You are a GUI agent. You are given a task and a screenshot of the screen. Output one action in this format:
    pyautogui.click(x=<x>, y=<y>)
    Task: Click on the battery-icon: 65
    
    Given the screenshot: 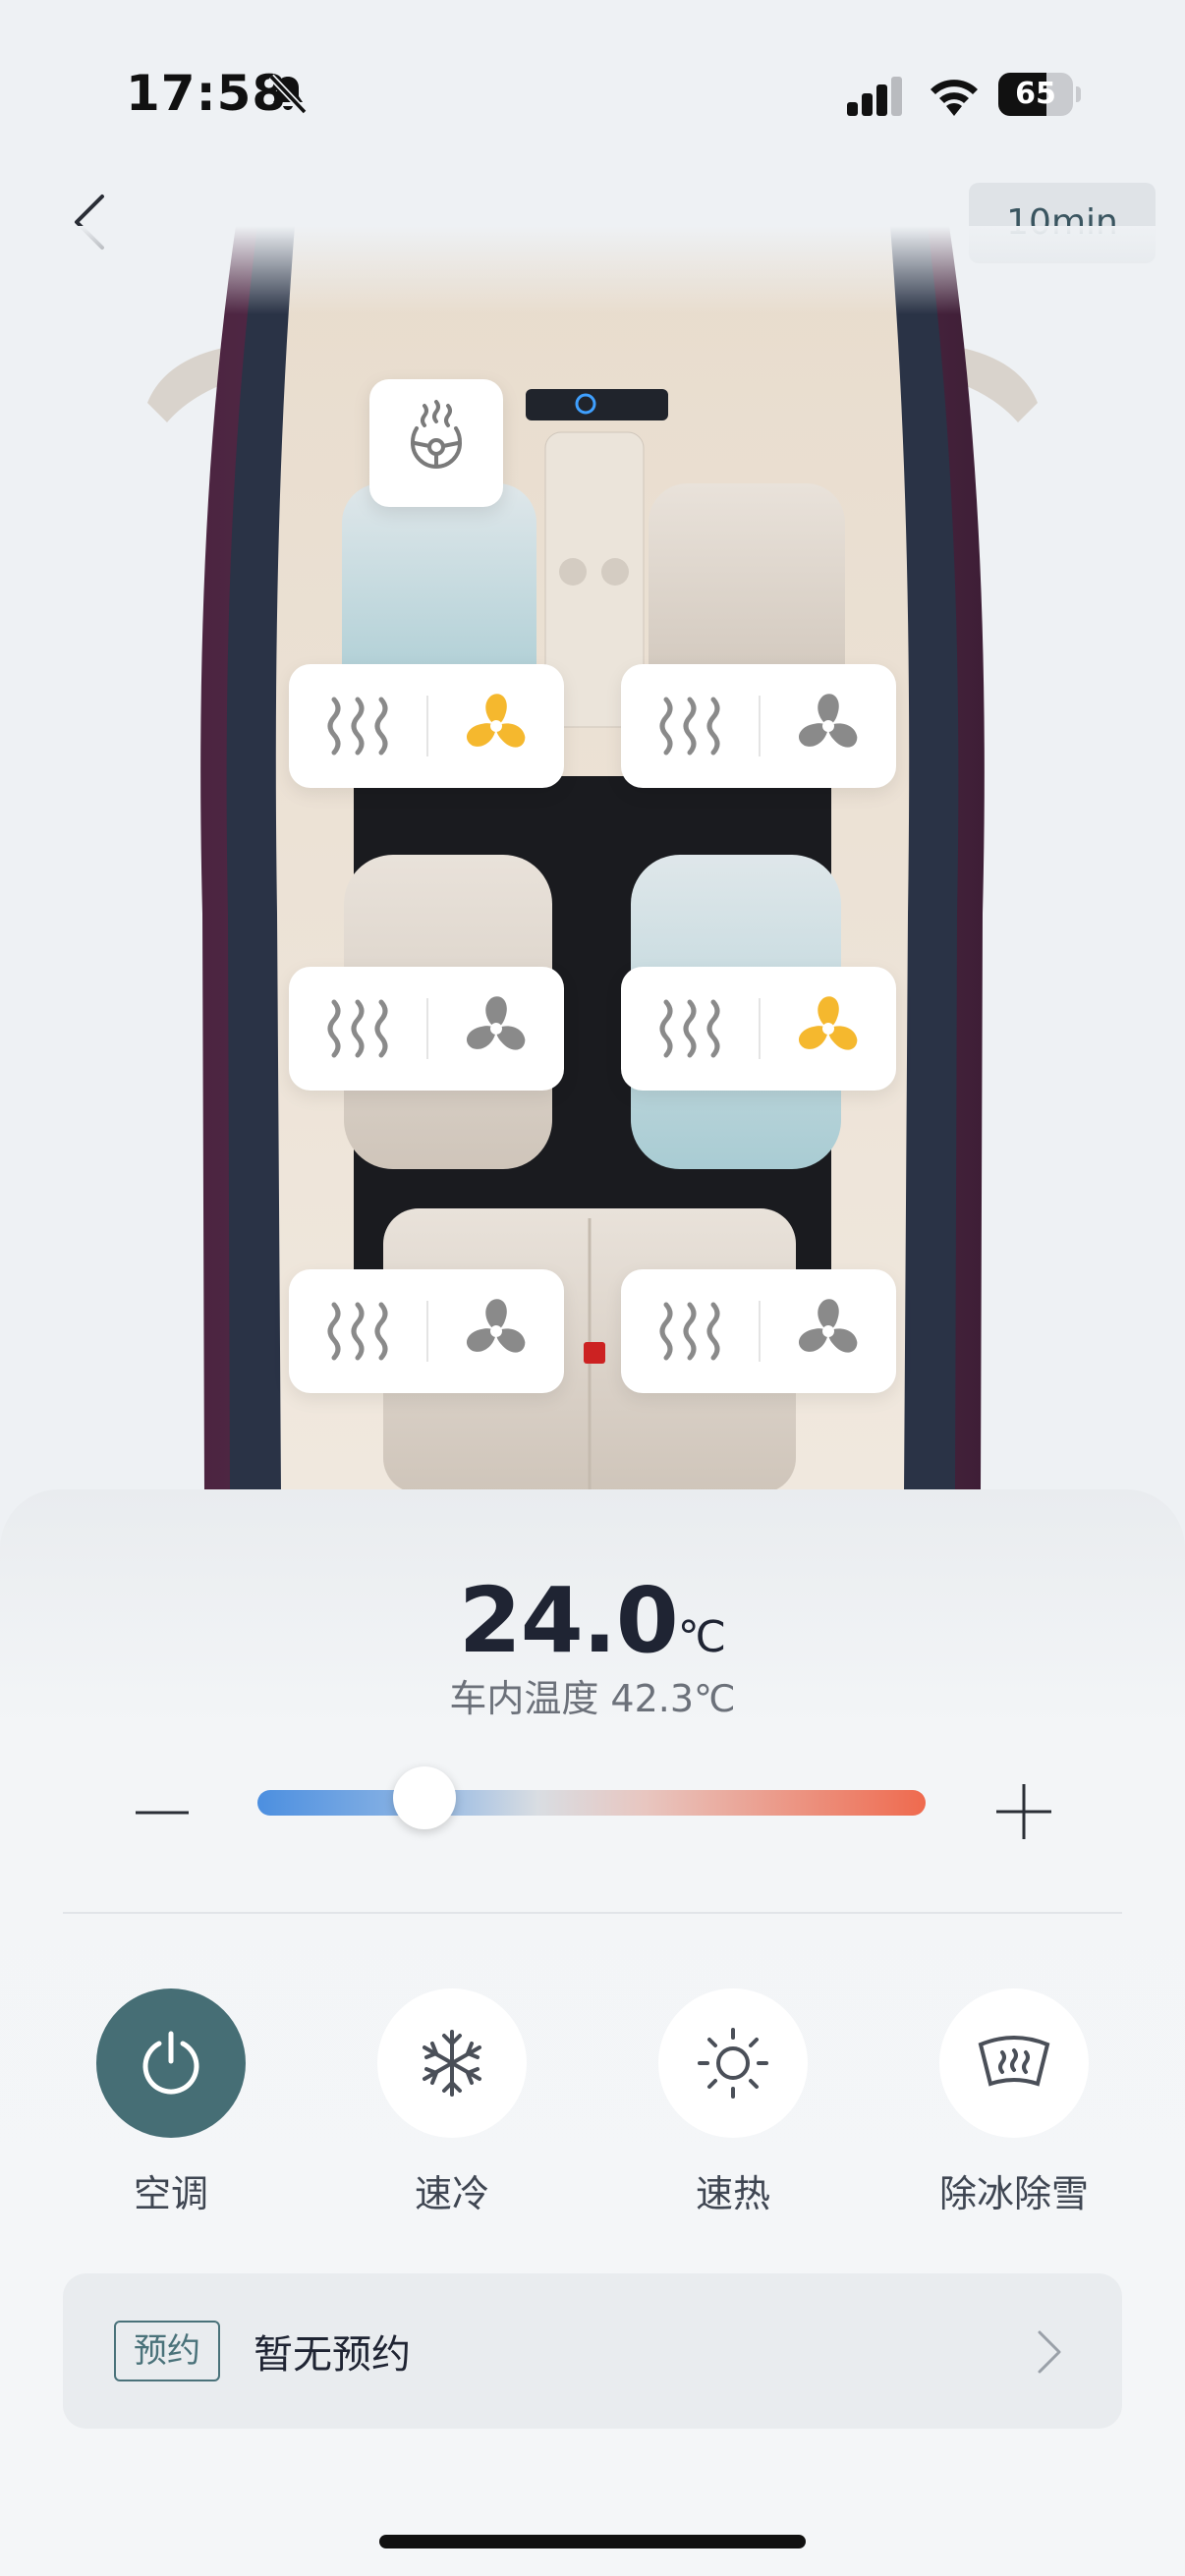 What is the action you would take?
    pyautogui.click(x=1040, y=94)
    